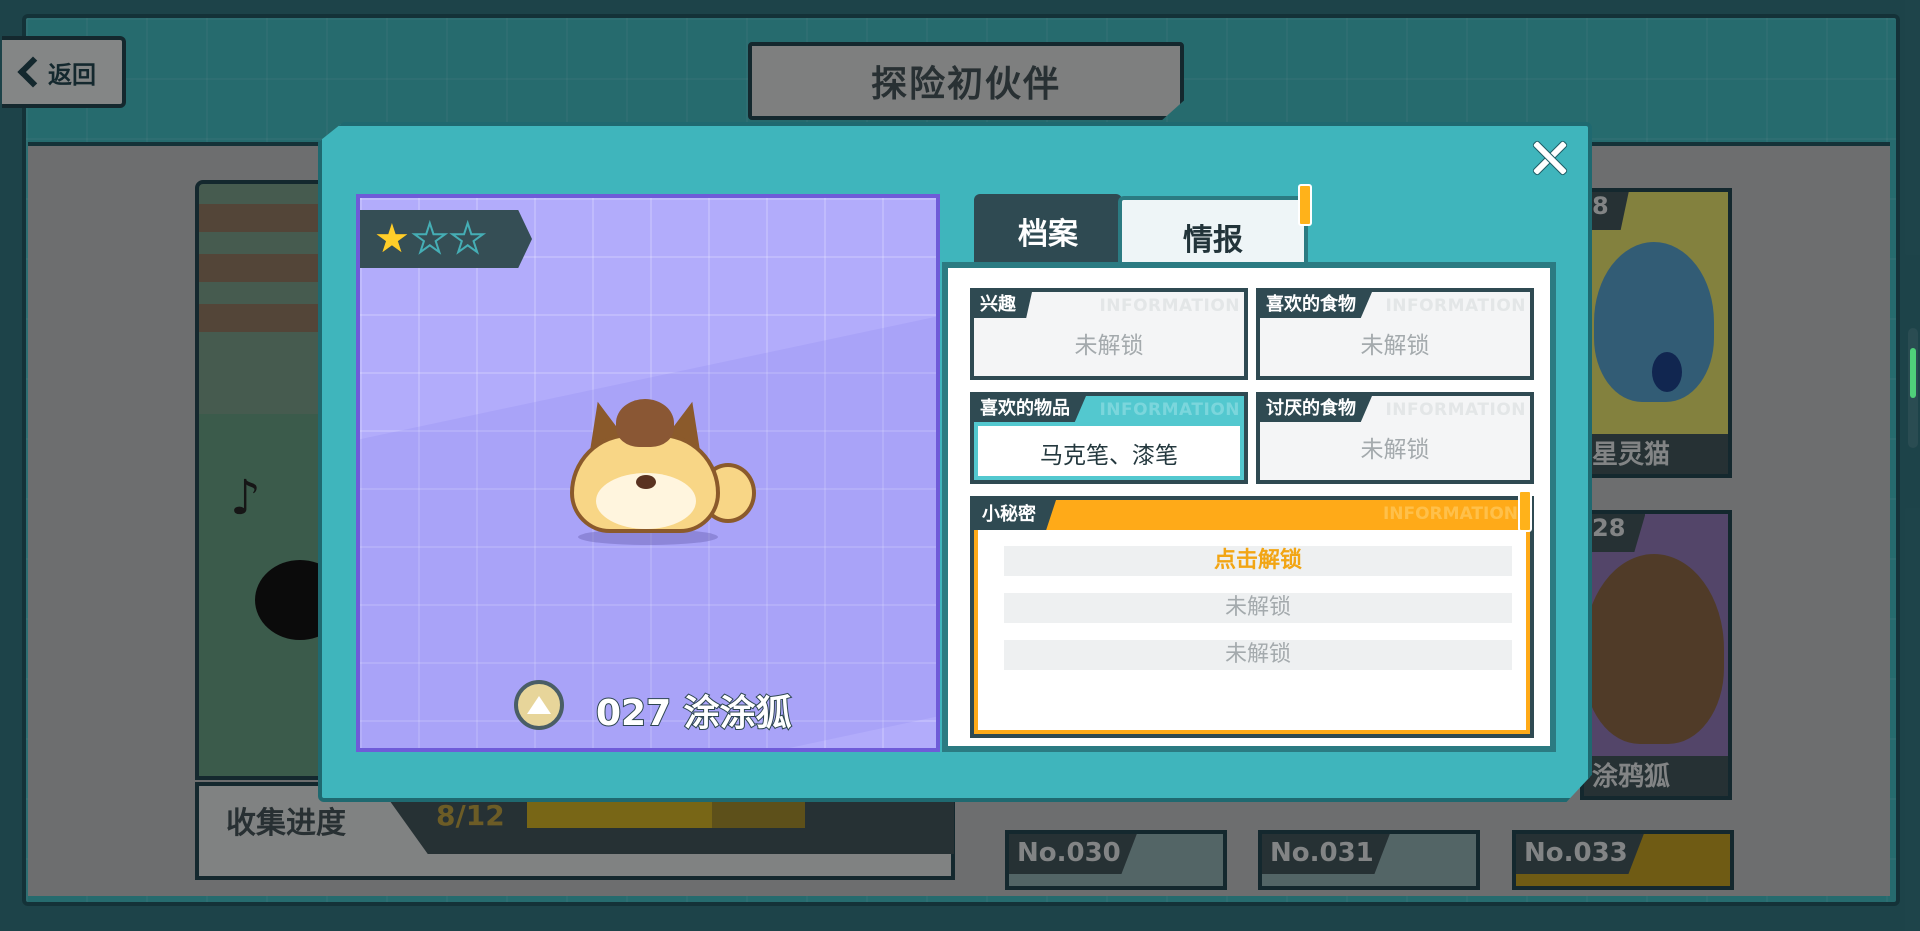 This screenshot has width=1920, height=931. I want to click on info-favorite-food: 喜欢的食物 INFORMATION 未解锁, so click(1395, 334).